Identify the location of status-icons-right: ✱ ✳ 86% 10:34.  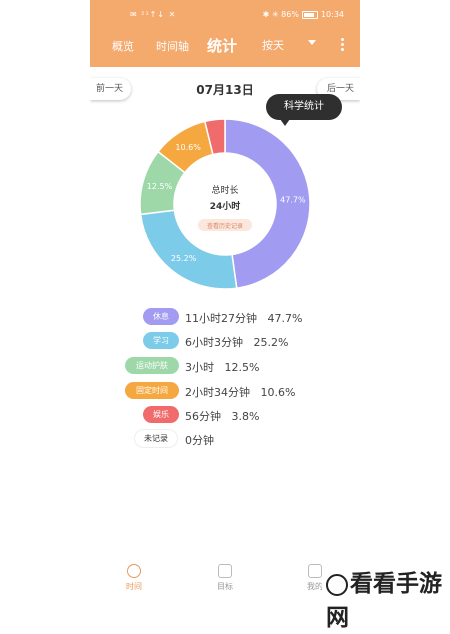
(303, 14).